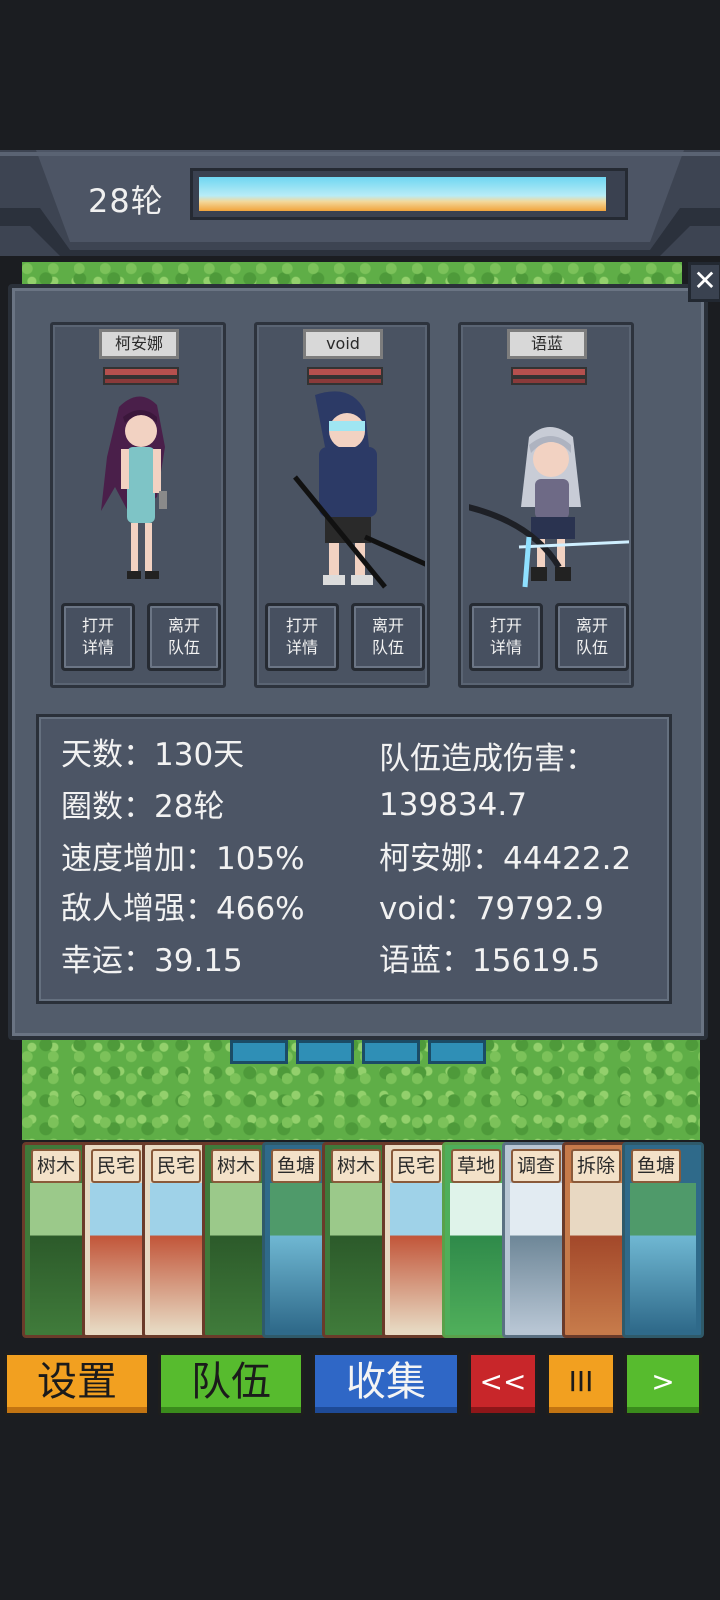 This screenshot has width=720, height=1600. Describe the element at coordinates (139, 344) in the screenshot. I see `member-name: 柯安娜` at that location.